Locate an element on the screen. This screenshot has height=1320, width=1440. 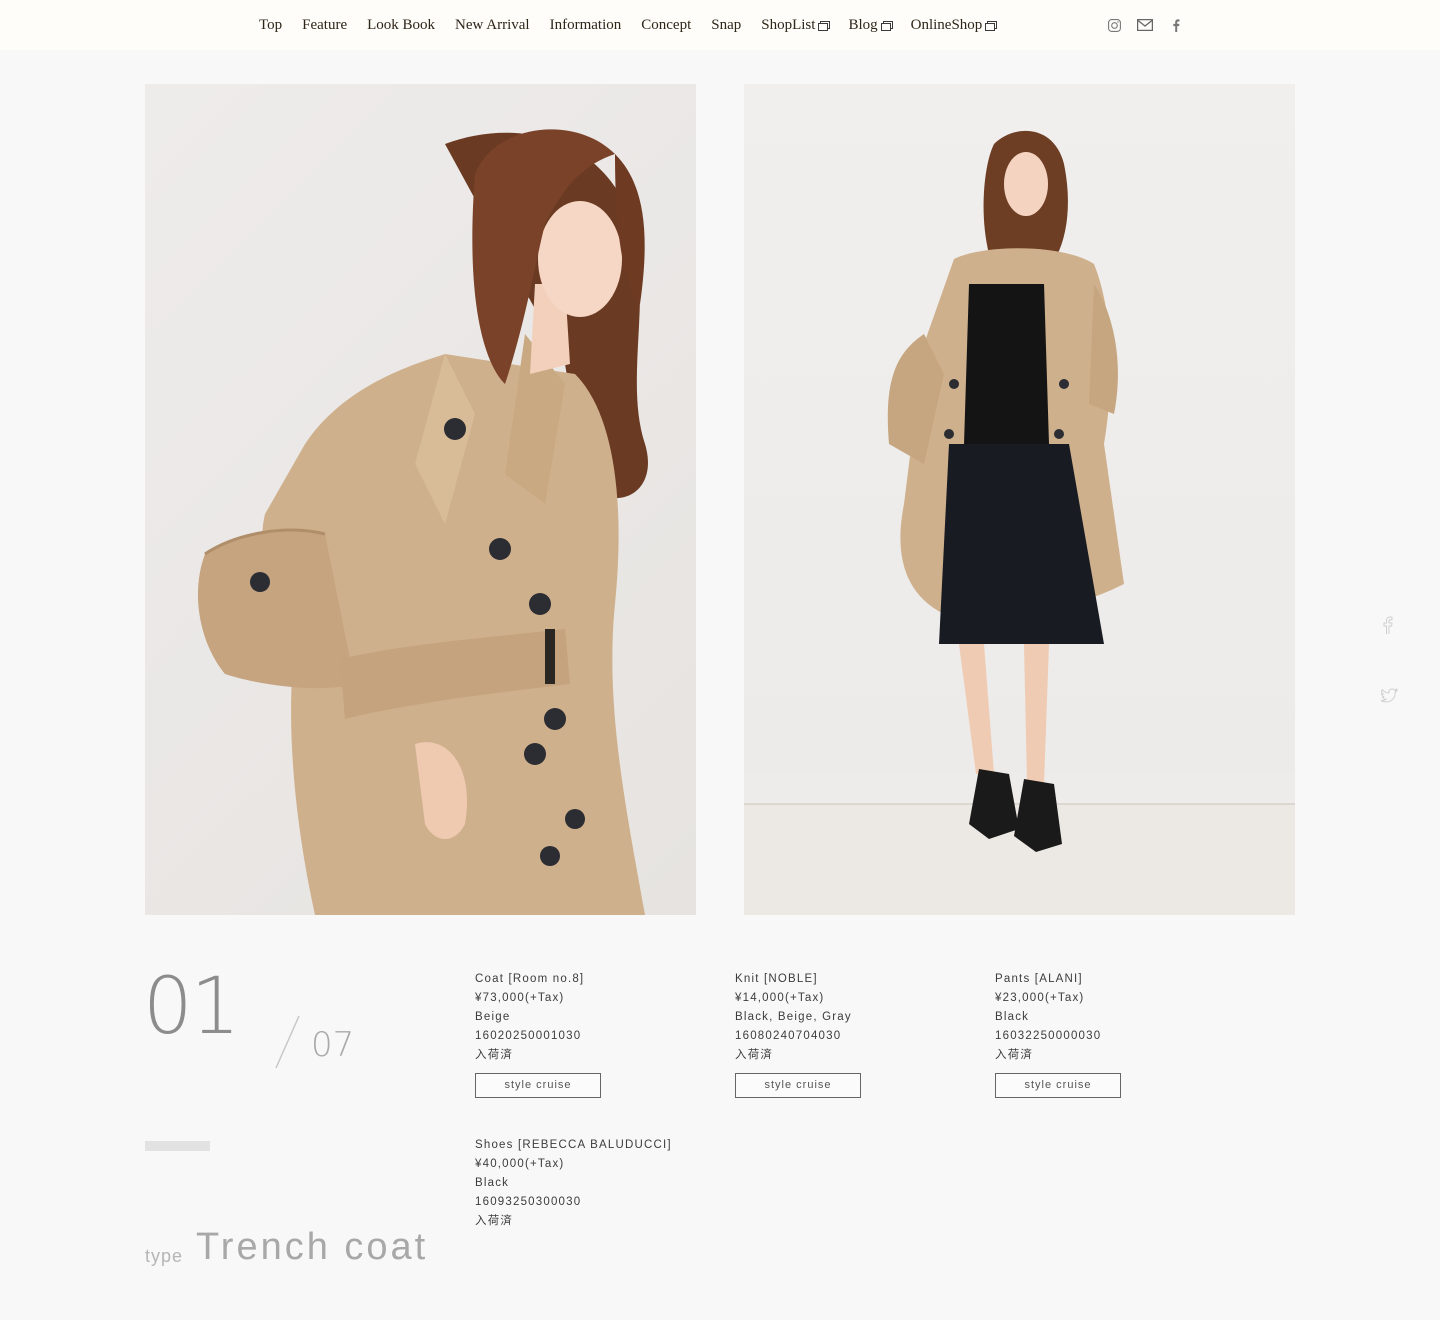
item-name: Coat [Room no.8] is located at coordinates (530, 979).